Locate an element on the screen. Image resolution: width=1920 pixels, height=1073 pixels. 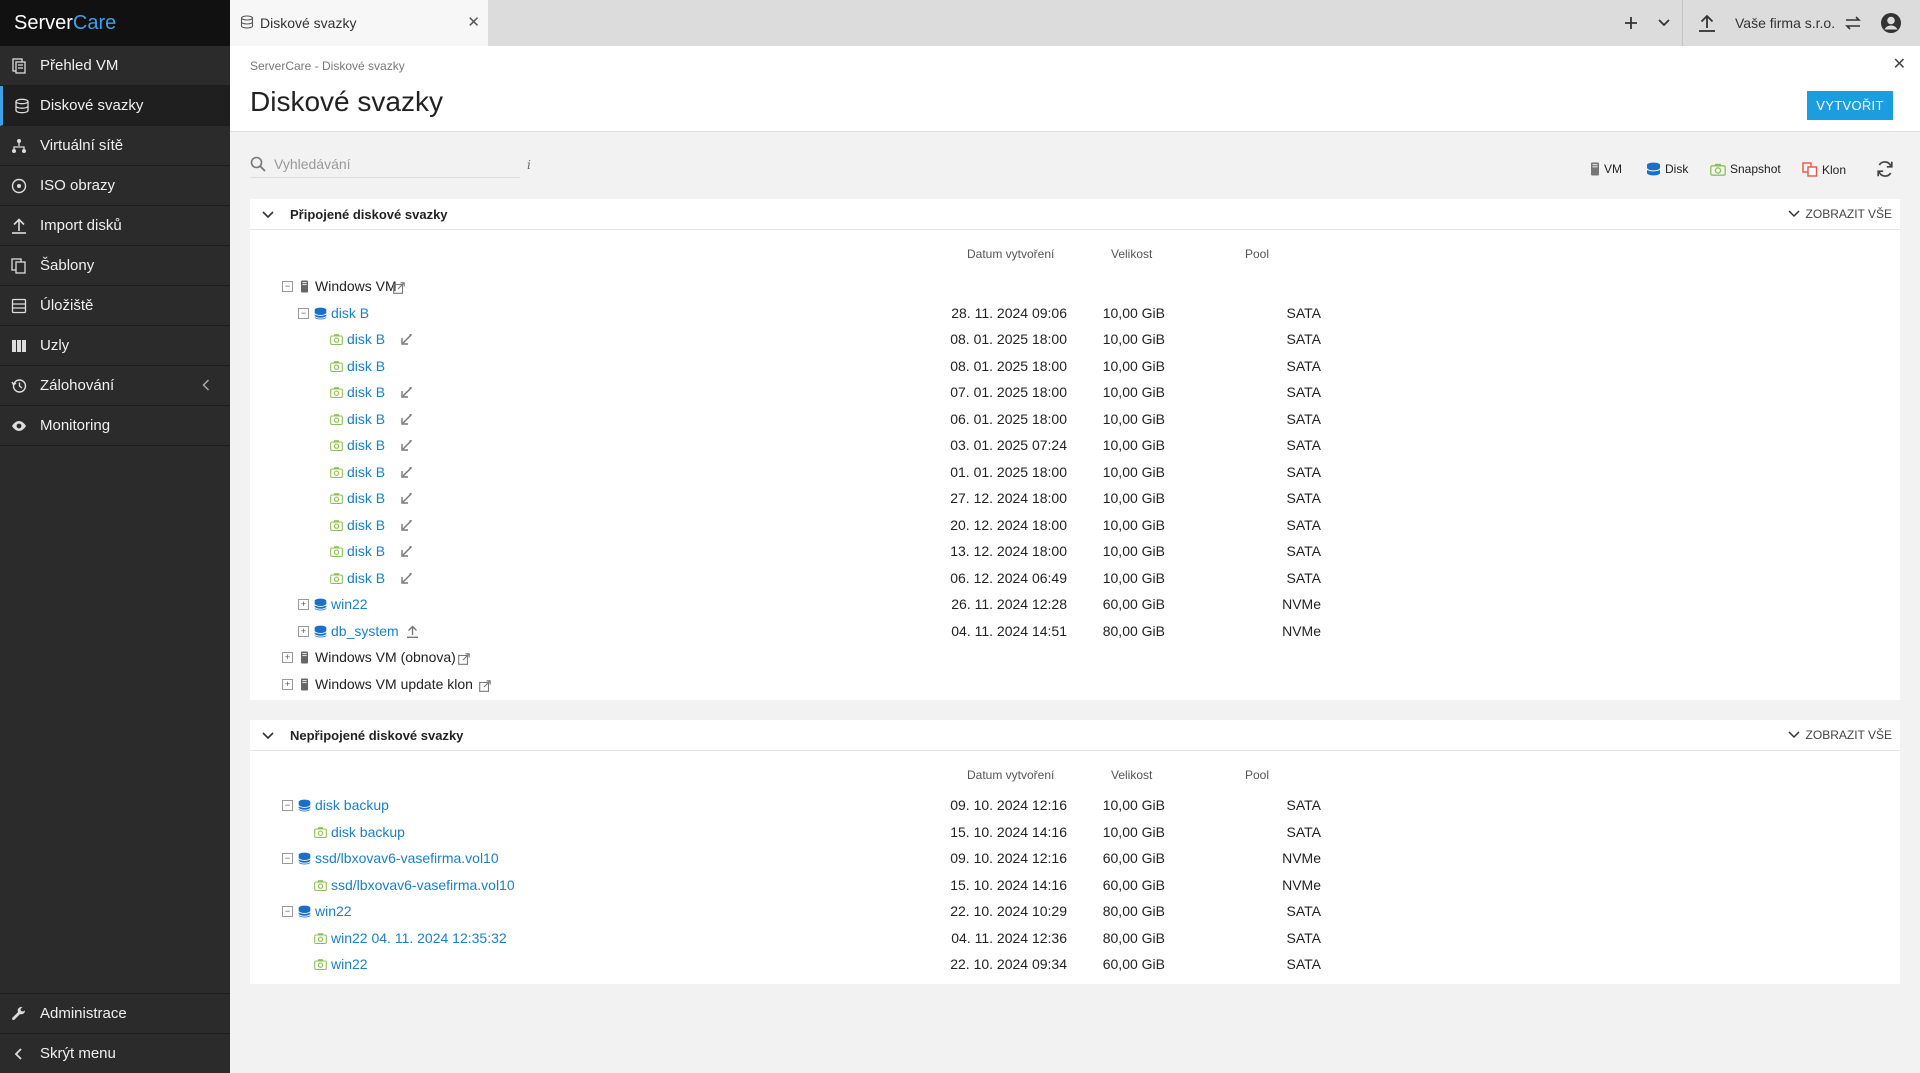
refresh-icon is located at coordinates (1885, 169).